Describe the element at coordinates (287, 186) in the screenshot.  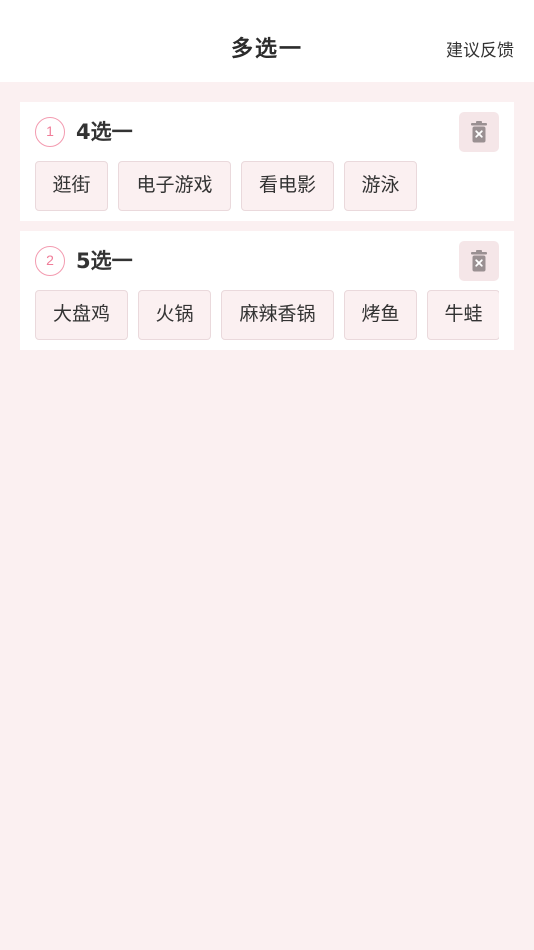
I see `option-chip: 看电影` at that location.